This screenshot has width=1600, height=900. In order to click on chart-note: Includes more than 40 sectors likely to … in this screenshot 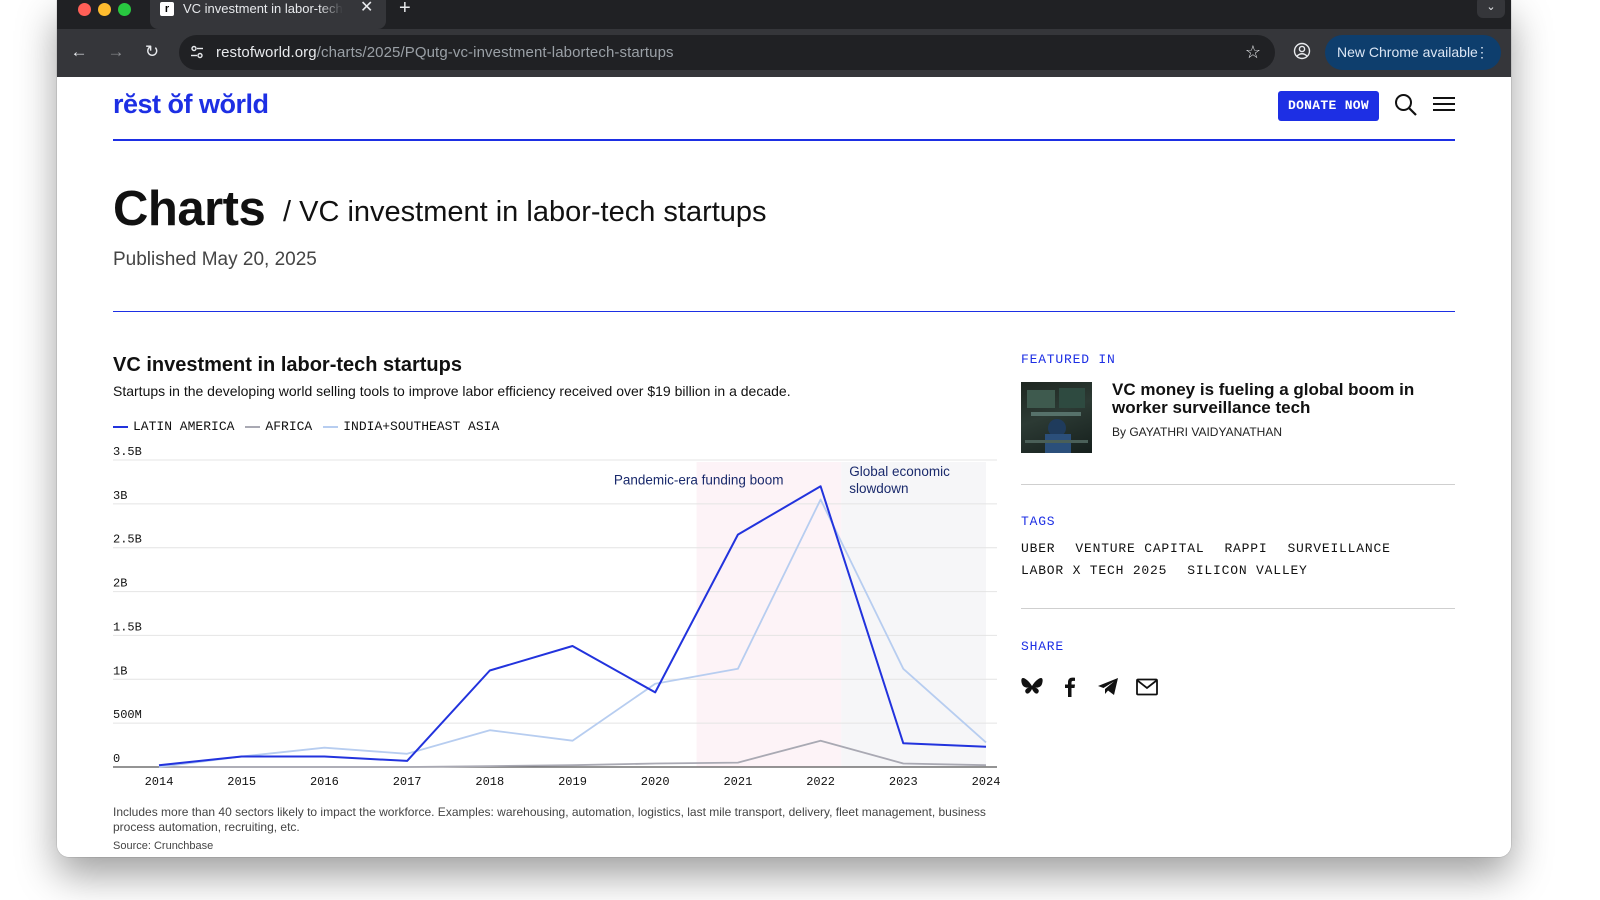, I will do `click(549, 819)`.